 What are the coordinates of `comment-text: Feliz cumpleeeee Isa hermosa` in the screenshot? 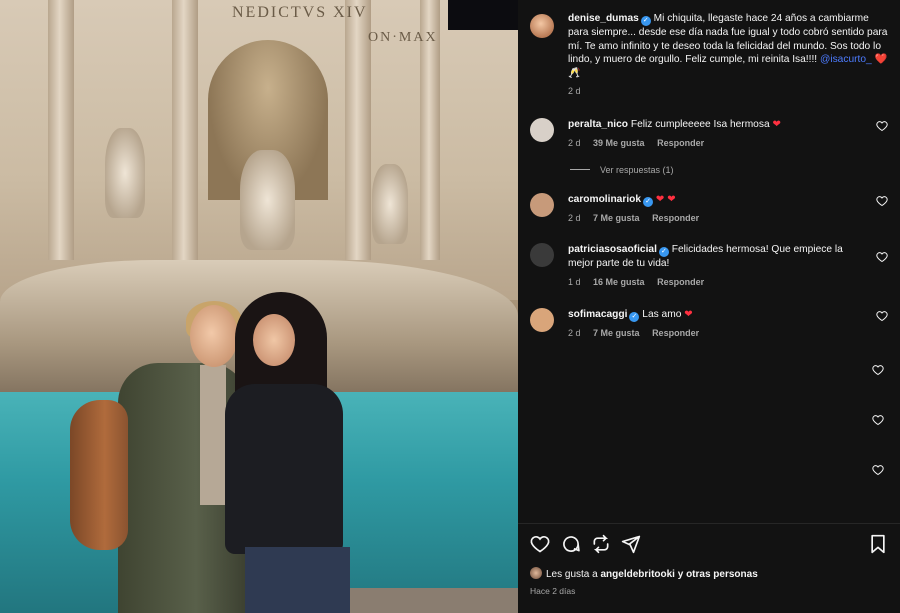 It's located at (700, 124).